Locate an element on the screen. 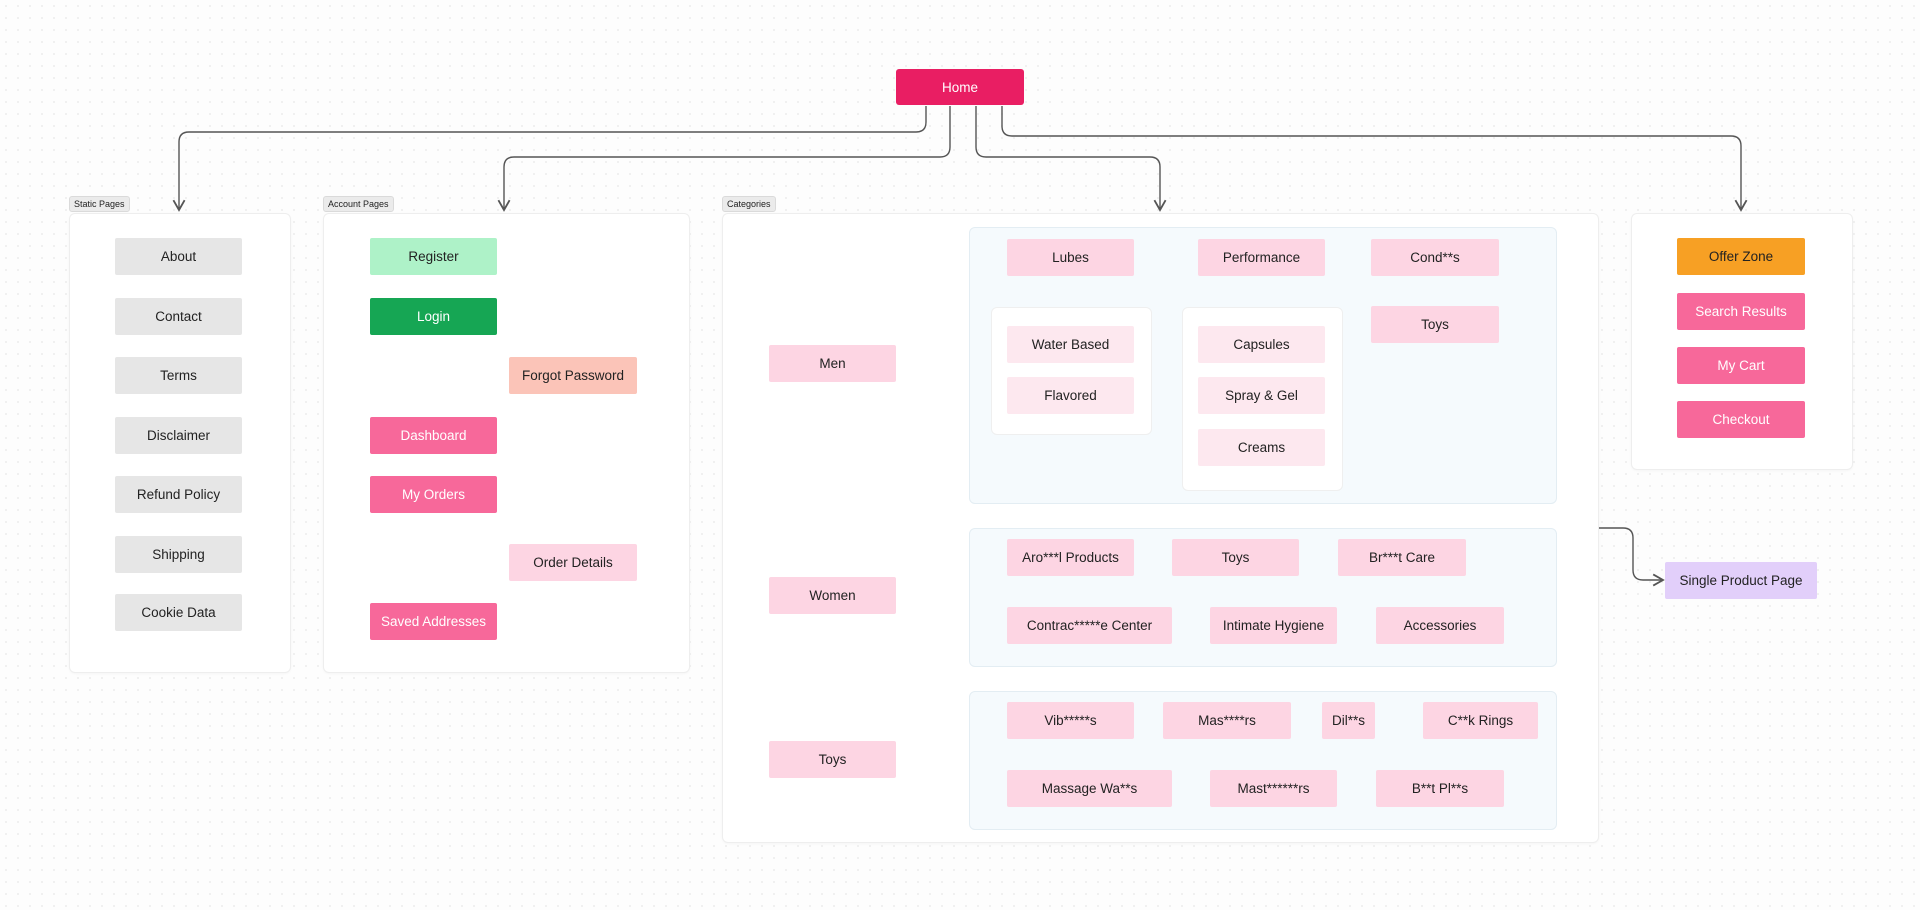  categories-to-product-arrow is located at coordinates (1632, 557).